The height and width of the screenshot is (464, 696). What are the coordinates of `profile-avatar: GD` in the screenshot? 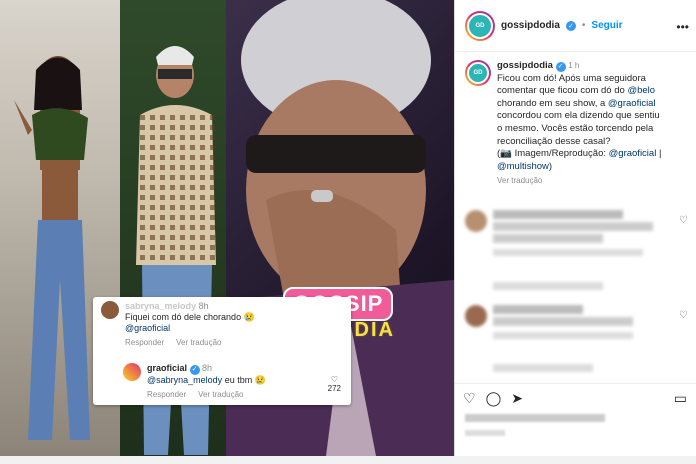 It's located at (480, 25).